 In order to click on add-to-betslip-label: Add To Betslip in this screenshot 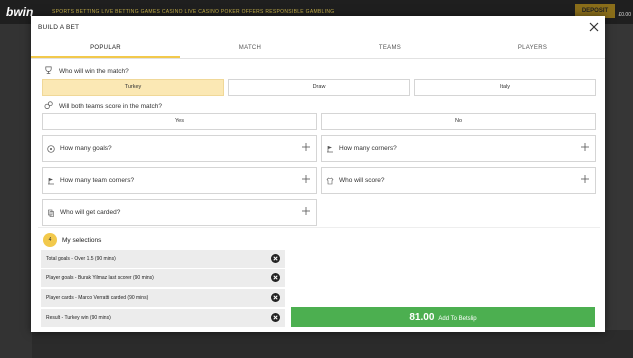, I will do `click(457, 319)`.